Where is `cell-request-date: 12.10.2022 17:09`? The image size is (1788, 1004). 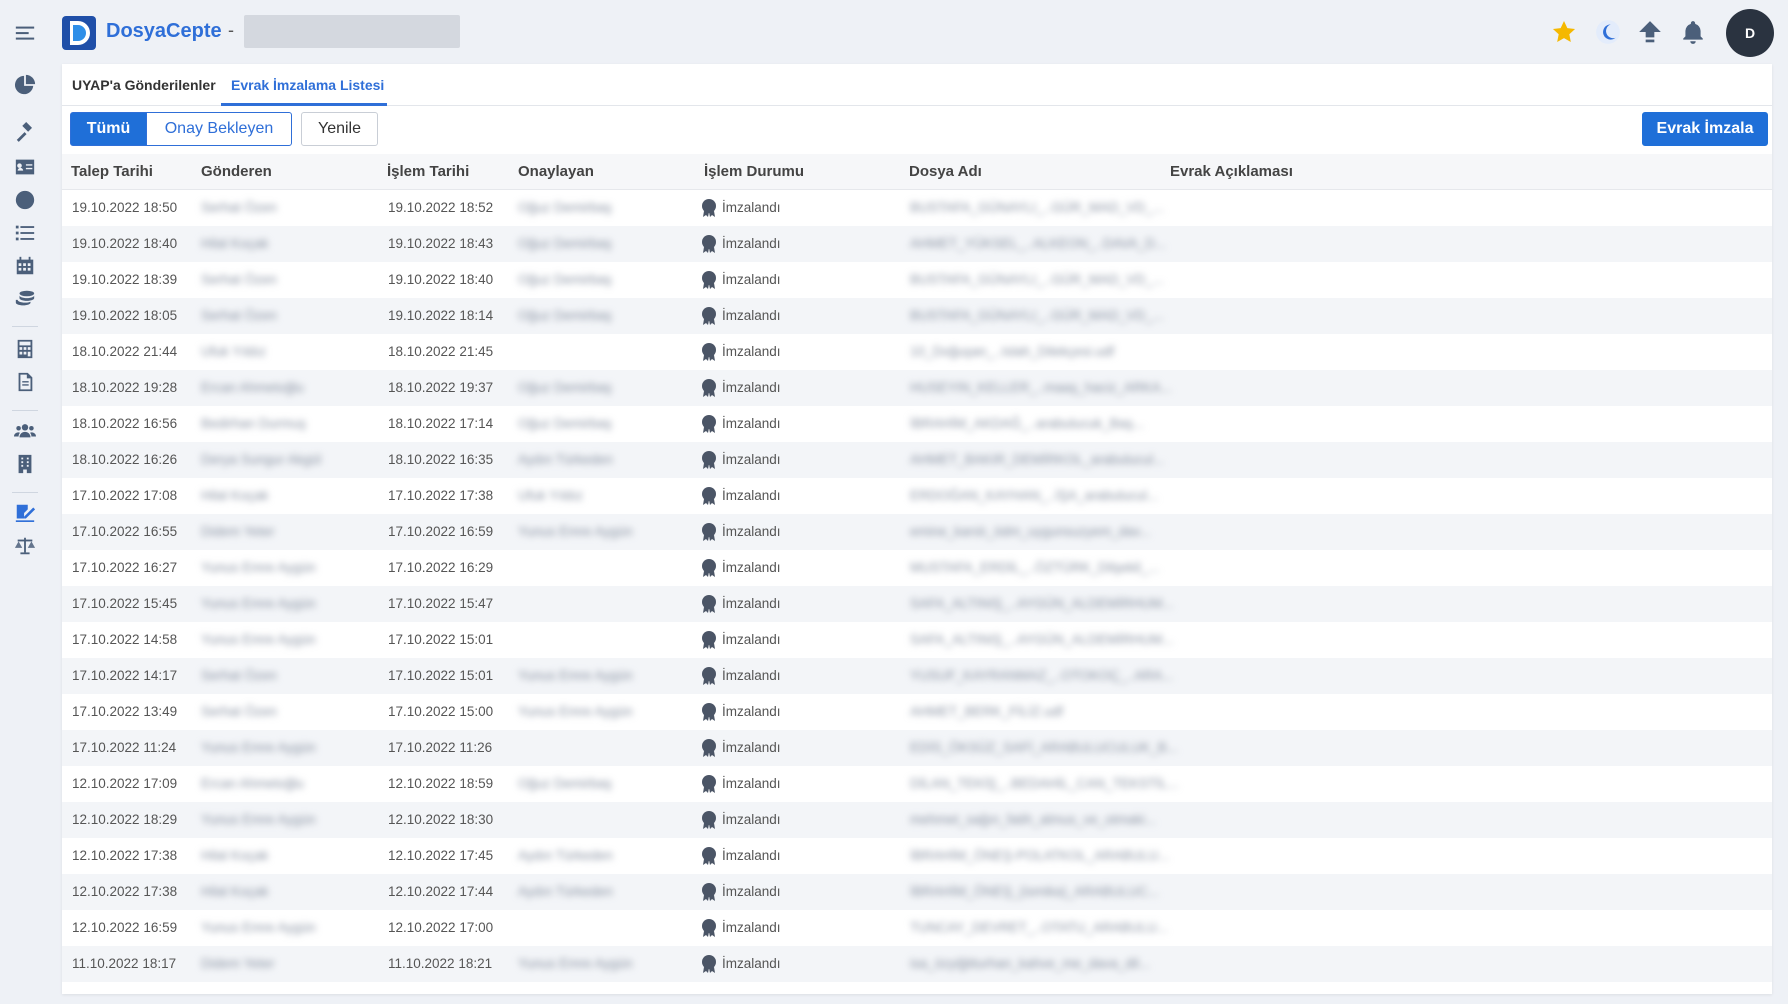 cell-request-date: 12.10.2022 17:09 is located at coordinates (125, 783).